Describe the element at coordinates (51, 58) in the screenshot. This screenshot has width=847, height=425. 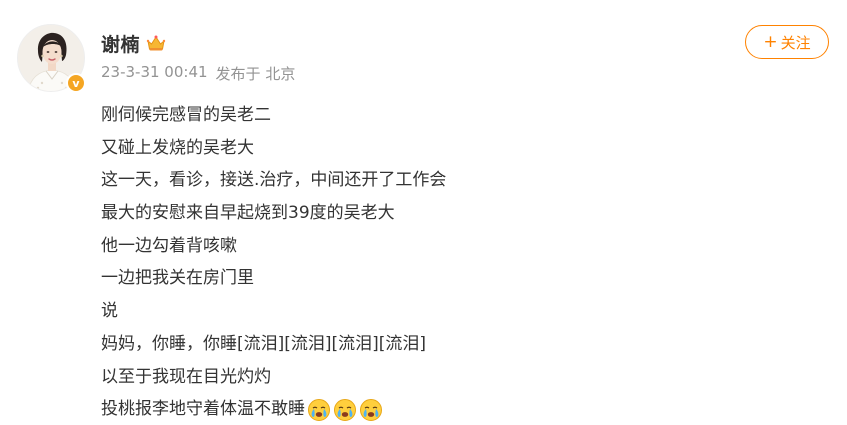
I see `avatar-container: v` at that location.